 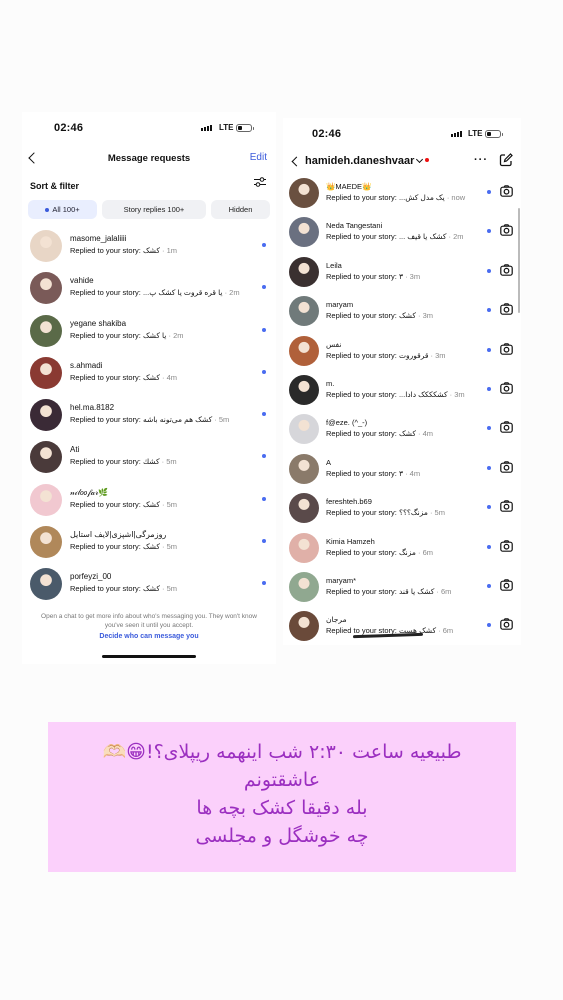 What do you see at coordinates (402, 626) in the screenshot?
I see `list-item: مرجان Replied to your story: کشک هست · 6m` at bounding box center [402, 626].